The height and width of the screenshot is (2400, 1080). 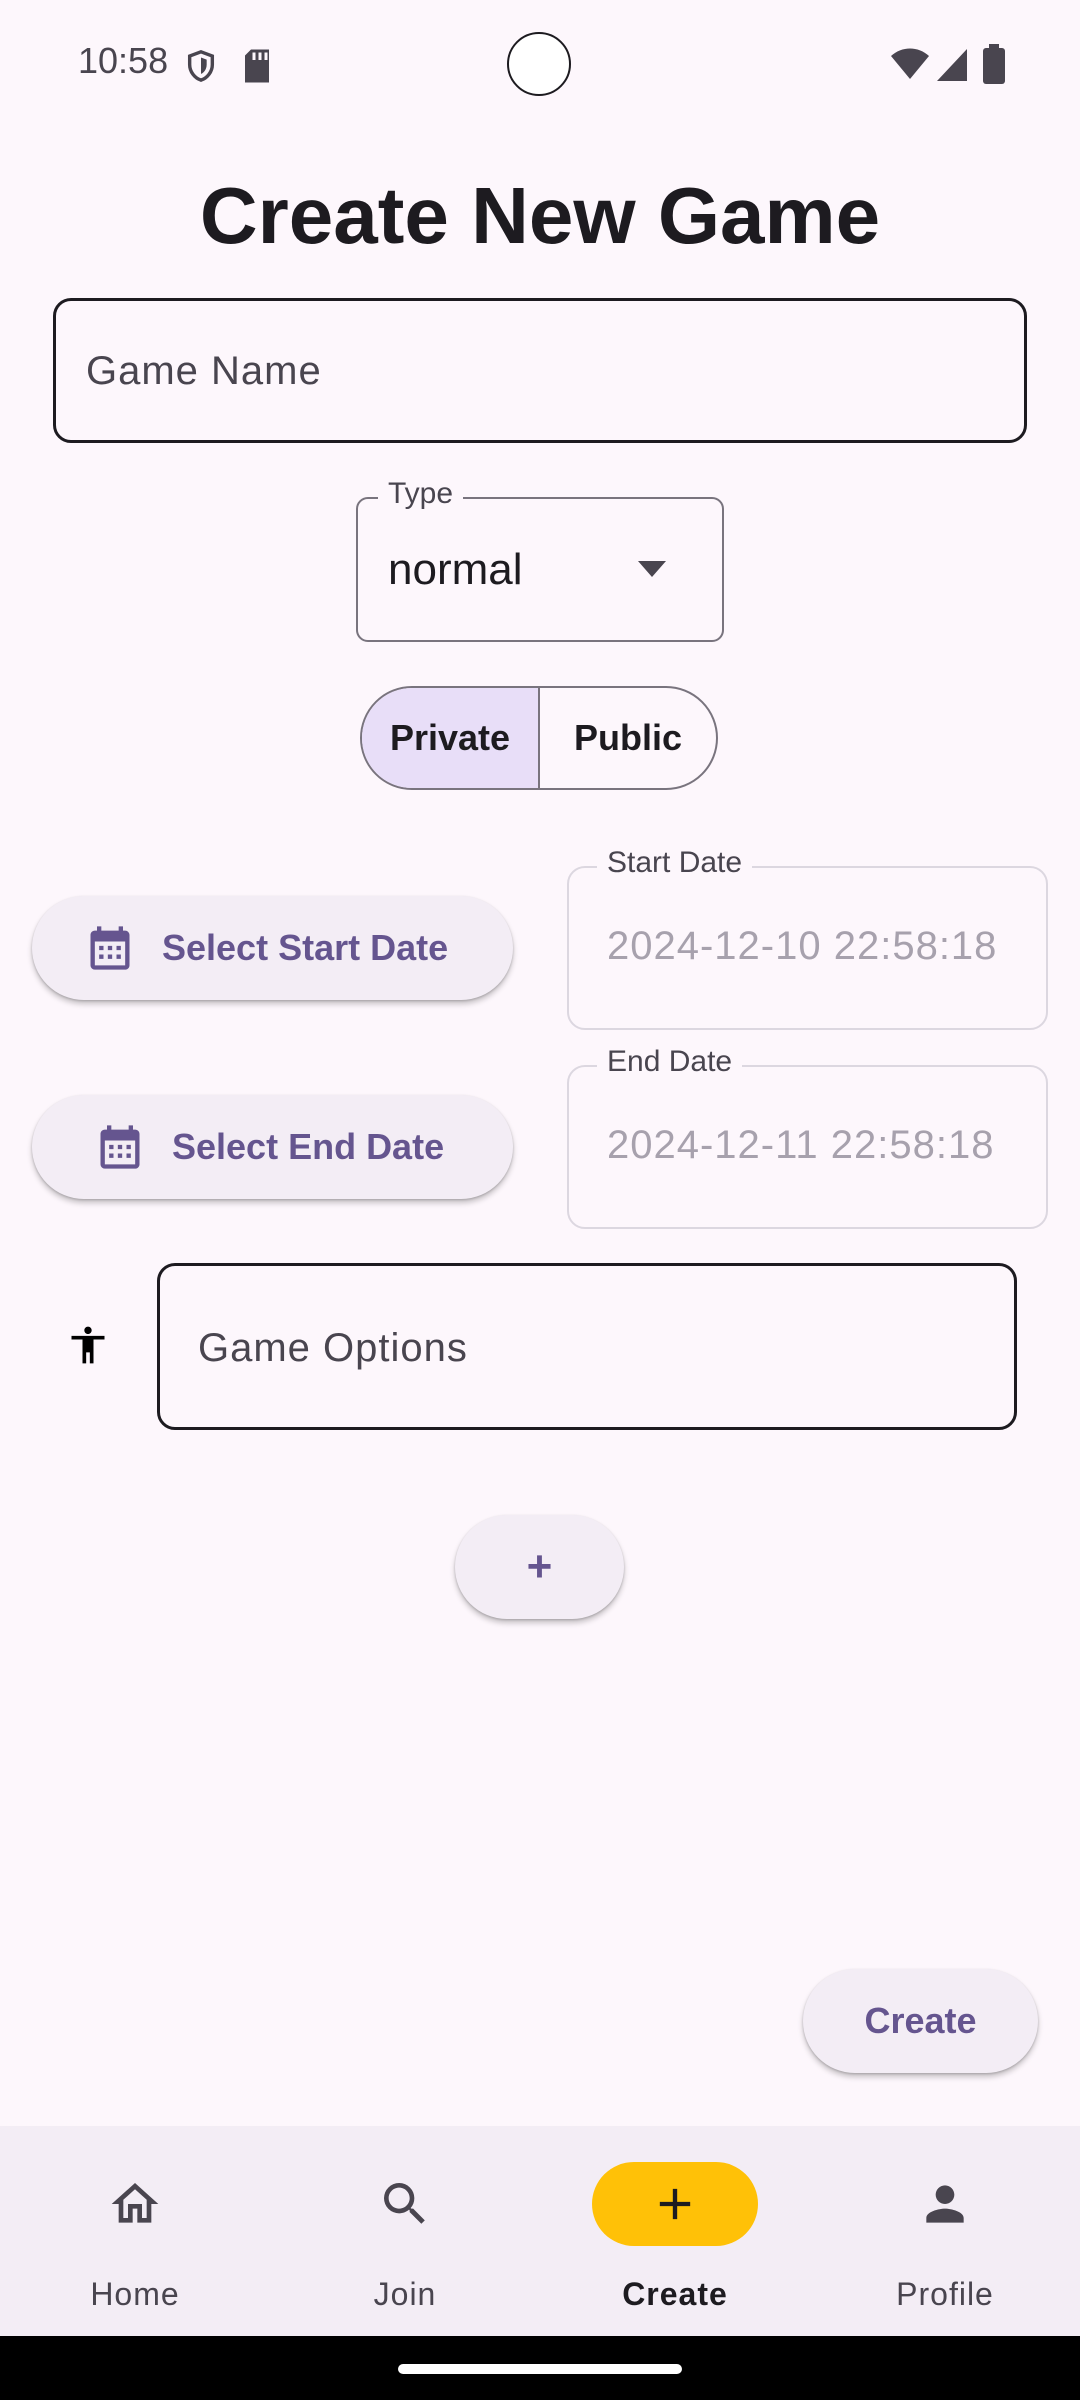 I want to click on add-option-button: +, so click(x=539, y=1567).